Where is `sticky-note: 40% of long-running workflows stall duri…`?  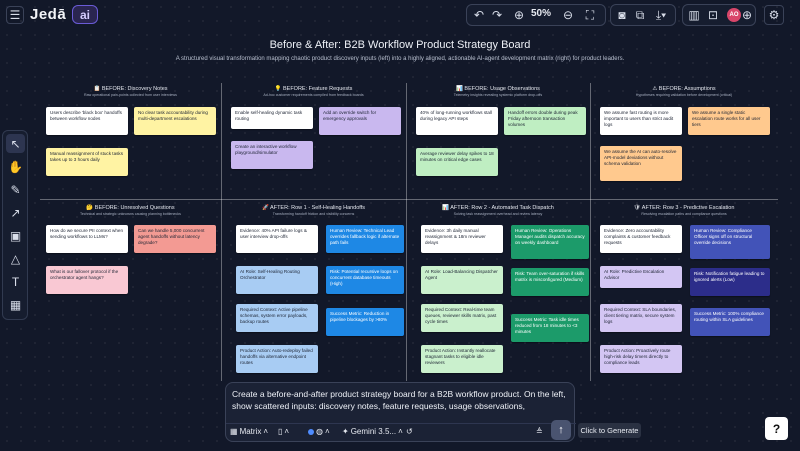 sticky-note: 40% of long-running workflows stall duri… is located at coordinates (457, 121).